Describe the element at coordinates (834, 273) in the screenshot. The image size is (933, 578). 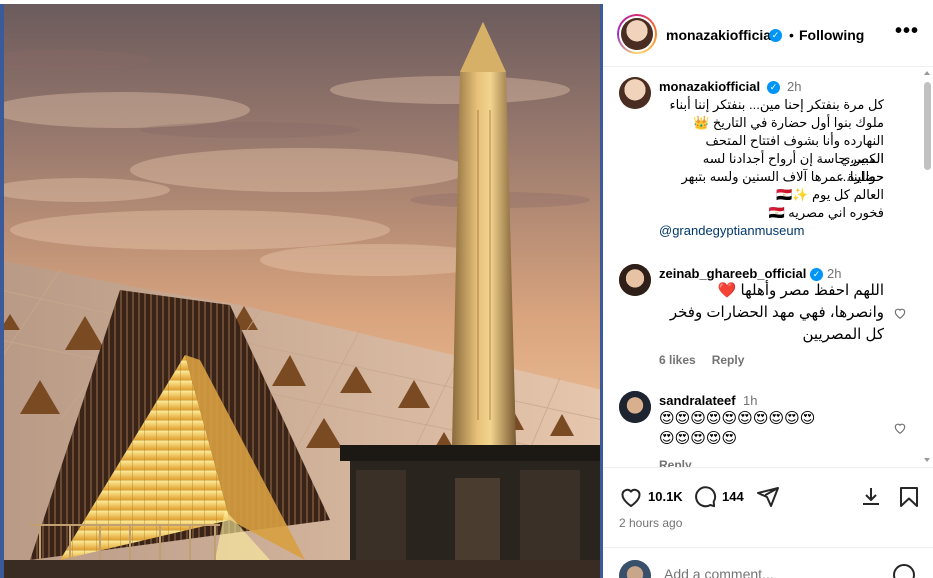
I see `comment-time: 2h` at that location.